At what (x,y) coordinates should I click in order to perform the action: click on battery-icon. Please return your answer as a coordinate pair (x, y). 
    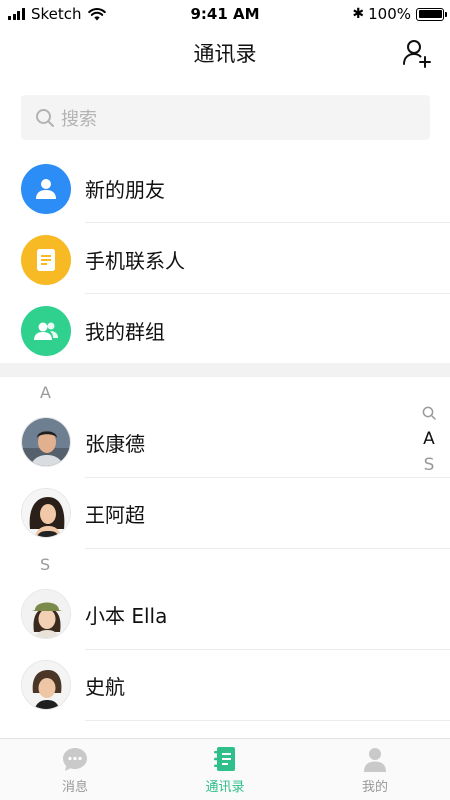
    Looking at the image, I should click on (431, 14).